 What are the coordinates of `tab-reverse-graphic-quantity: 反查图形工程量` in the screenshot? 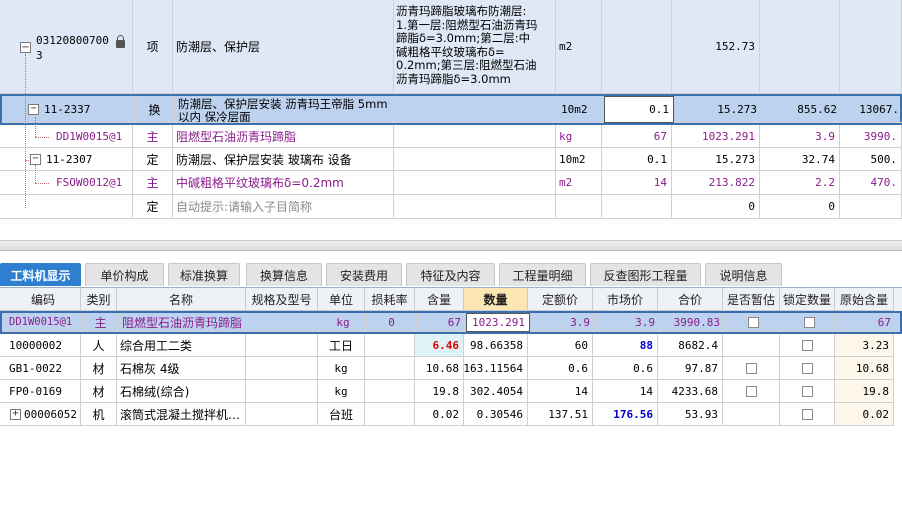 It's located at (645, 274).